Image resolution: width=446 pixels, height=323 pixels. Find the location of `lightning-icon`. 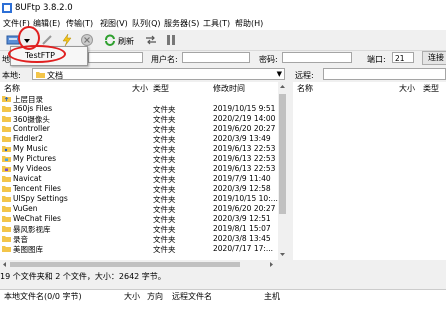

lightning-icon is located at coordinates (67, 40).